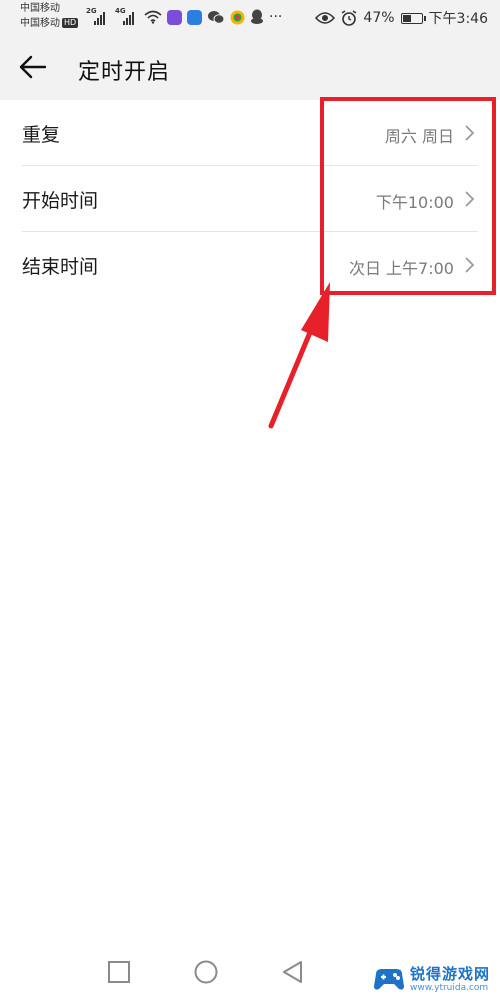 The height and width of the screenshot is (1000, 500). What do you see at coordinates (250, 68) in the screenshot?
I see `app-header: 定时开启` at bounding box center [250, 68].